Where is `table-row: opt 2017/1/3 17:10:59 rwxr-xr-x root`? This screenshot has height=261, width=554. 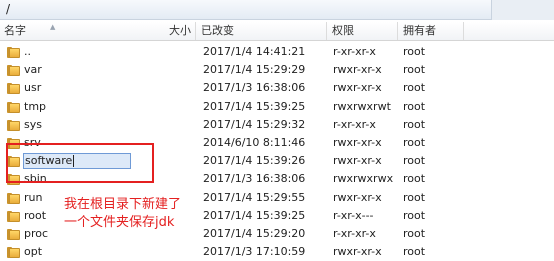 table-row: opt 2017/1/3 17:10:59 rwxr-xr-x root is located at coordinates (277, 252).